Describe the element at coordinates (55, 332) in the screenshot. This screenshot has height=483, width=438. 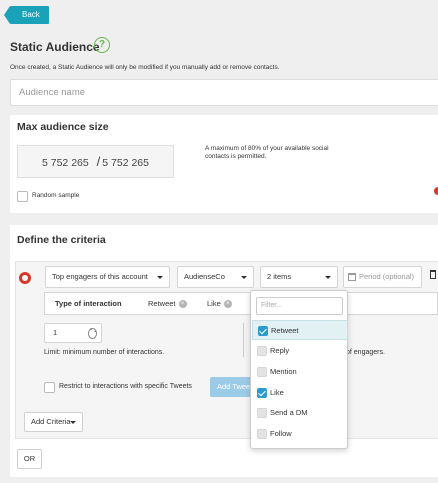
I see `min-interactions-value: 1` at that location.